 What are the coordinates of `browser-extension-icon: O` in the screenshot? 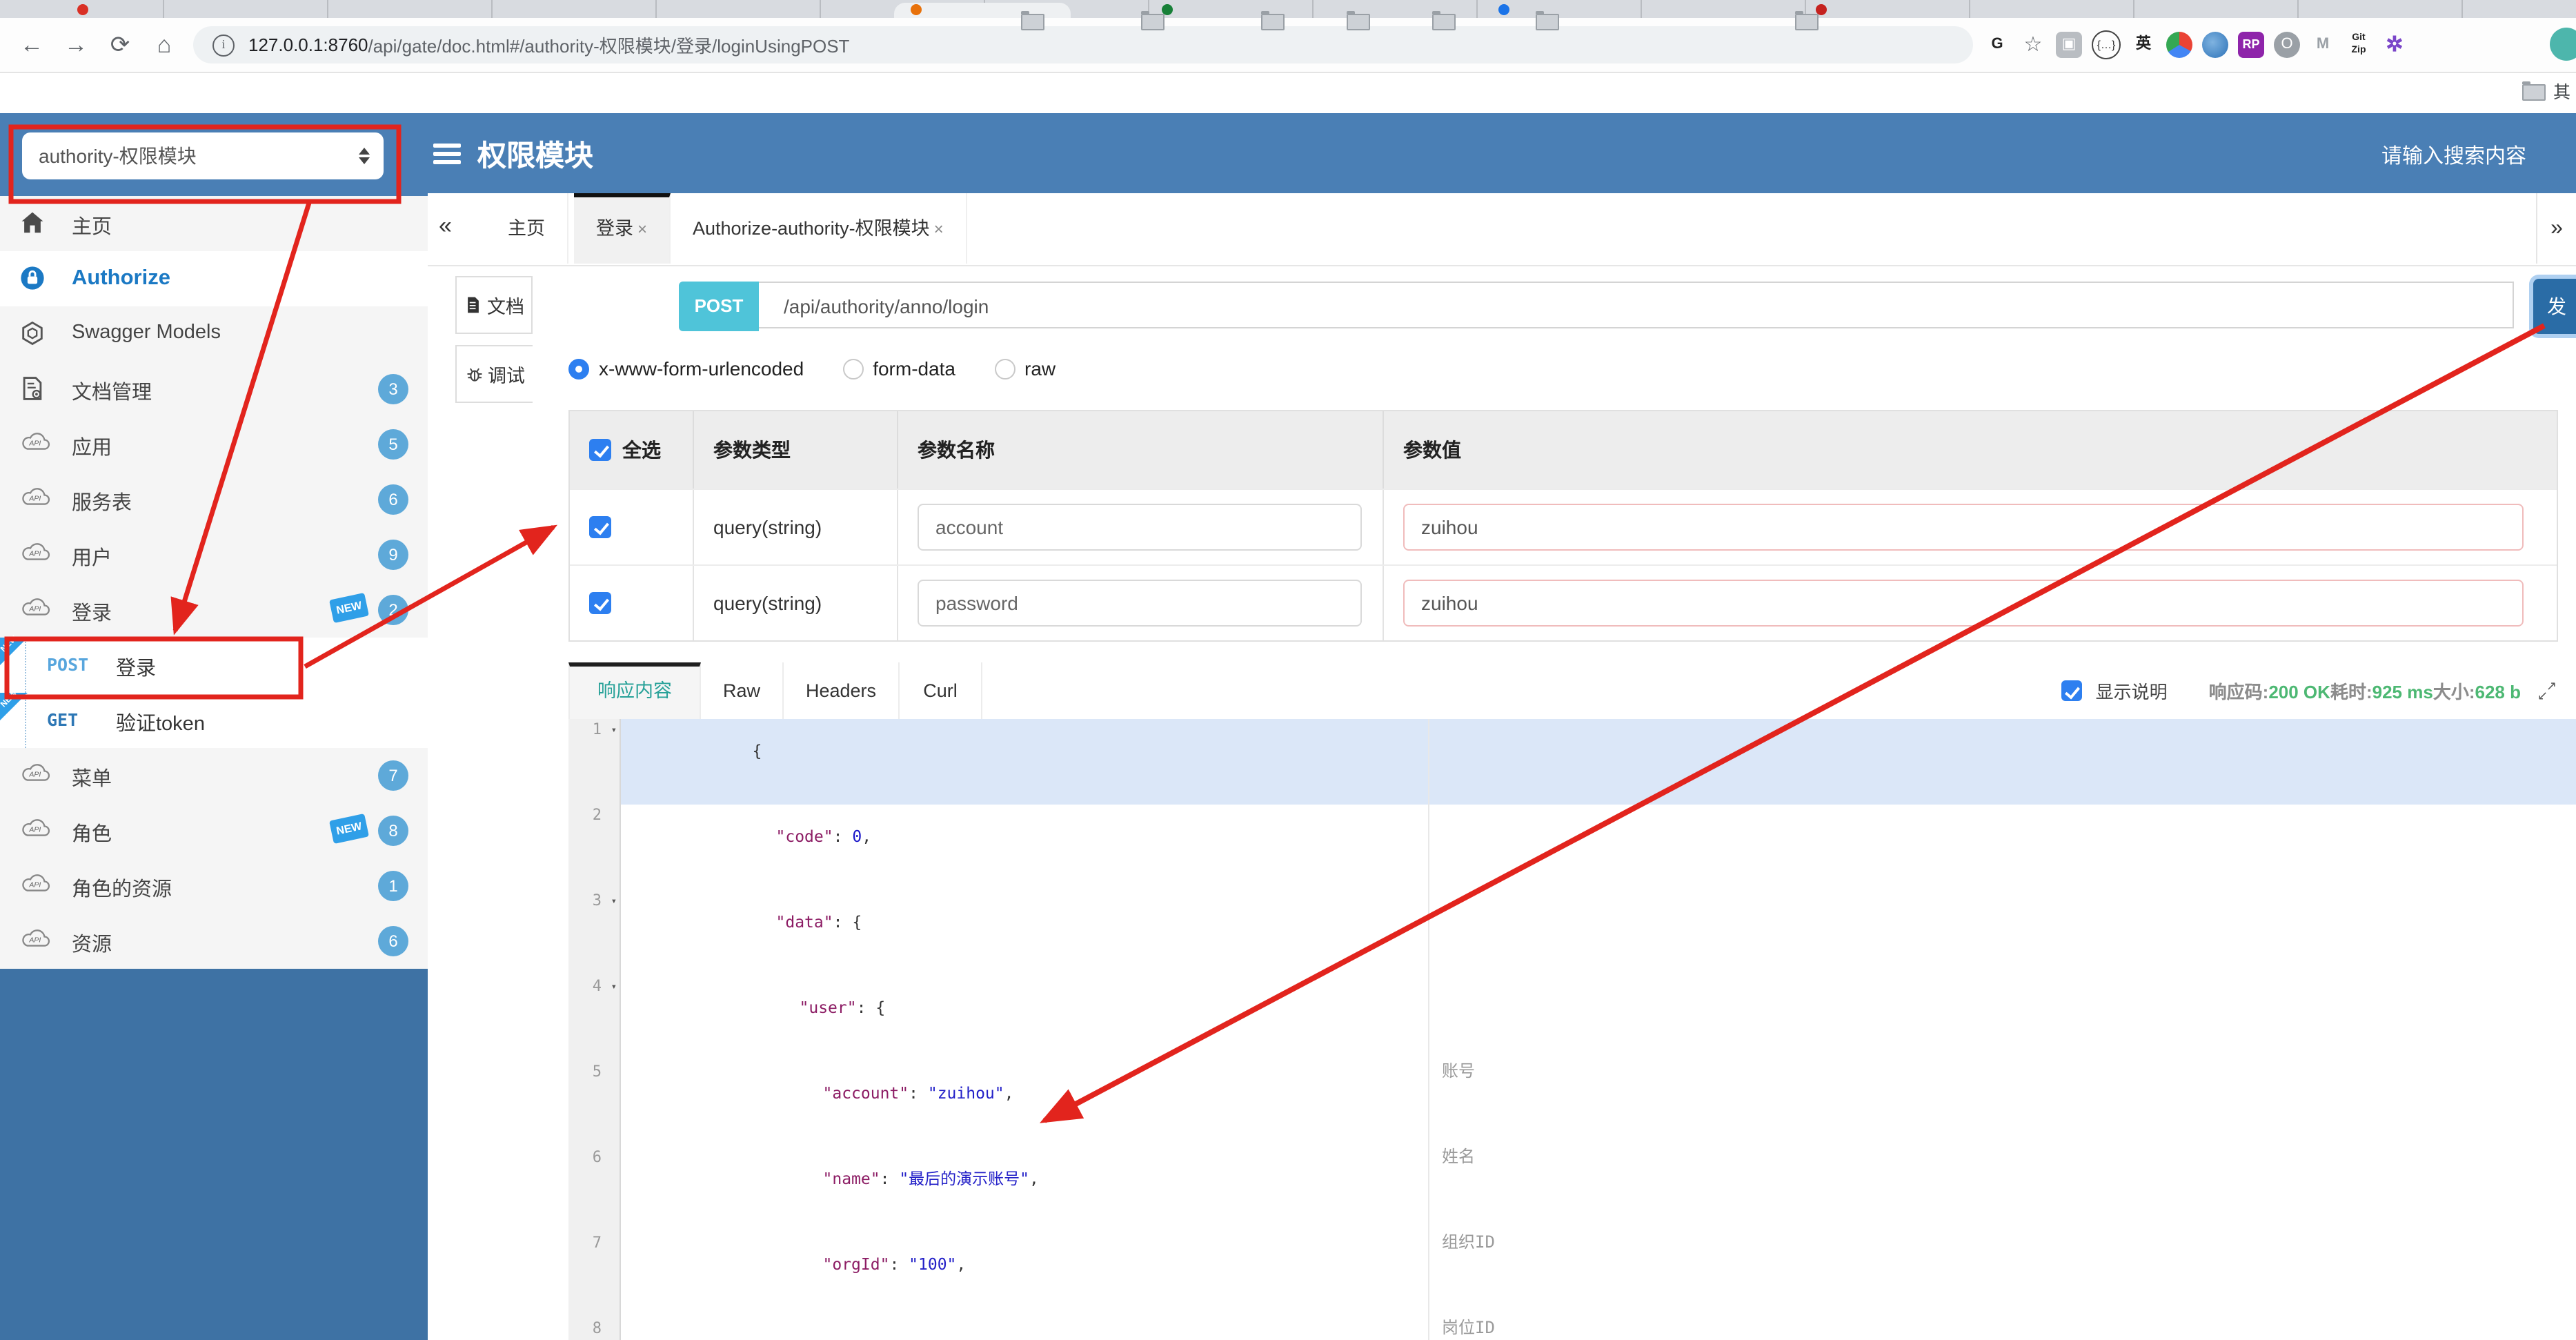 It's located at (2287, 45).